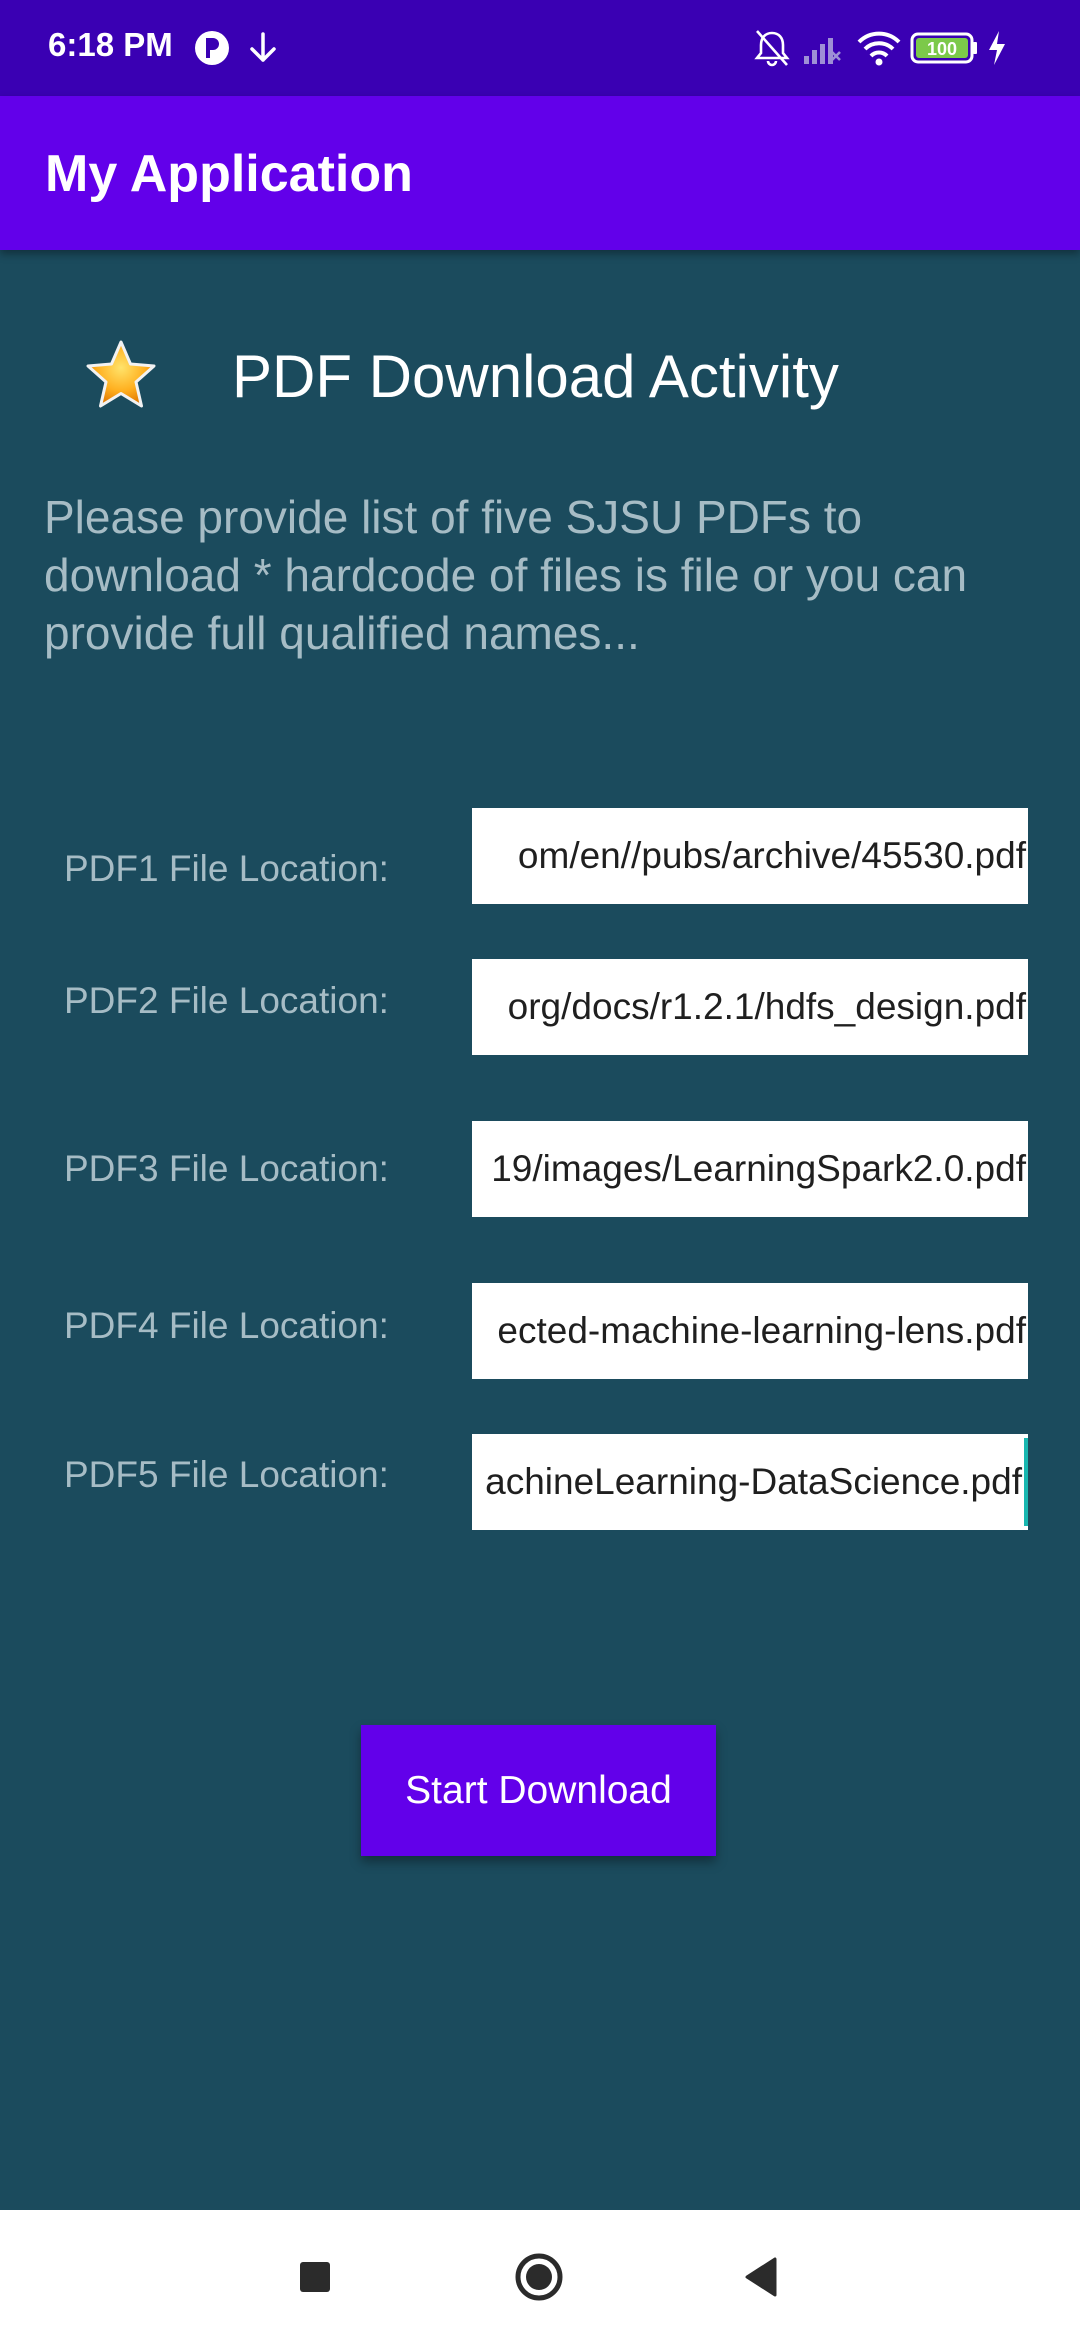  What do you see at coordinates (121, 374) in the screenshot?
I see `star-icon` at bounding box center [121, 374].